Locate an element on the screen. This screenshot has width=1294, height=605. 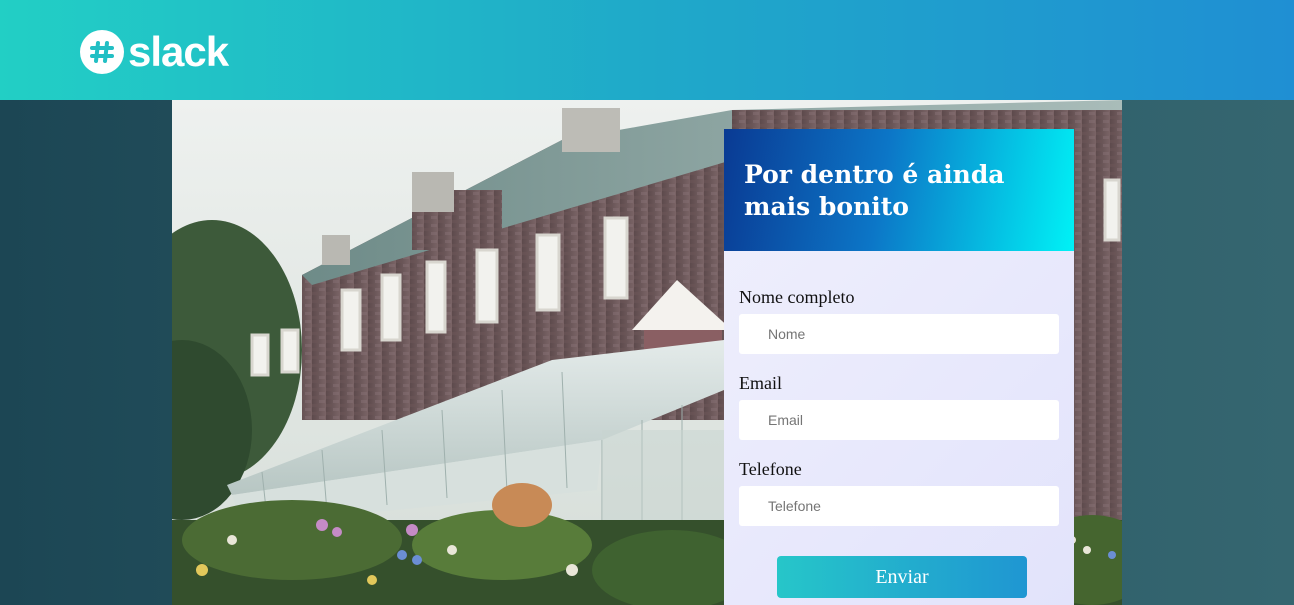
name-field-group: Nome completo is located at coordinates (899, 320).